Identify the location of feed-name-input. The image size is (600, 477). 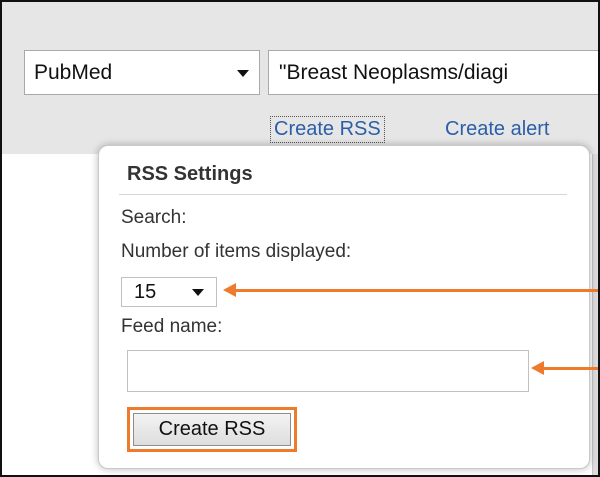
(328, 371).